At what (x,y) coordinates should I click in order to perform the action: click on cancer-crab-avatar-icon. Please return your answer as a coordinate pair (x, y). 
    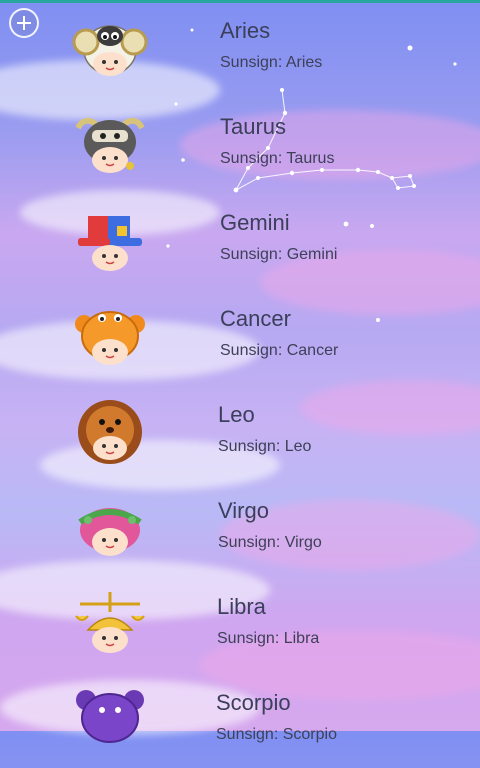
    Looking at the image, I should click on (110, 338).